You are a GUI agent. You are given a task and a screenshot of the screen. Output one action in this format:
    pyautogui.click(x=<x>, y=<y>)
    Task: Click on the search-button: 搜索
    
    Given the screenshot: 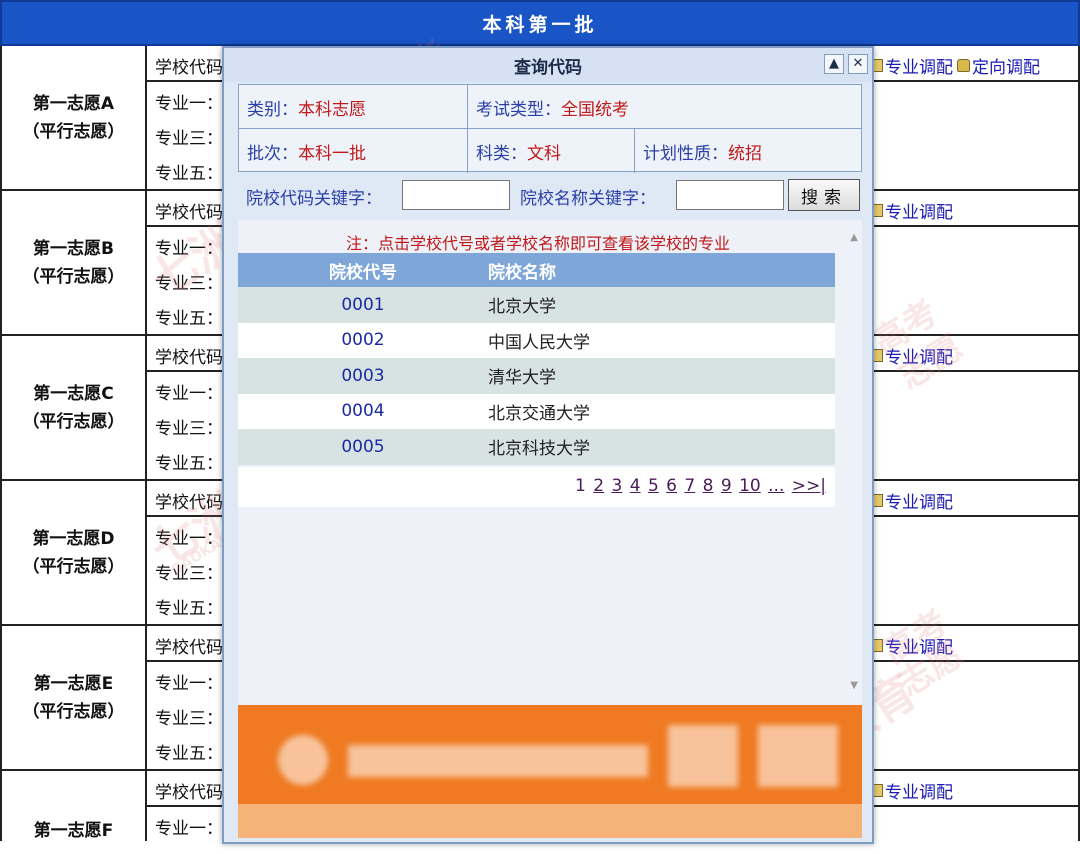 What is the action you would take?
    pyautogui.click(x=824, y=195)
    